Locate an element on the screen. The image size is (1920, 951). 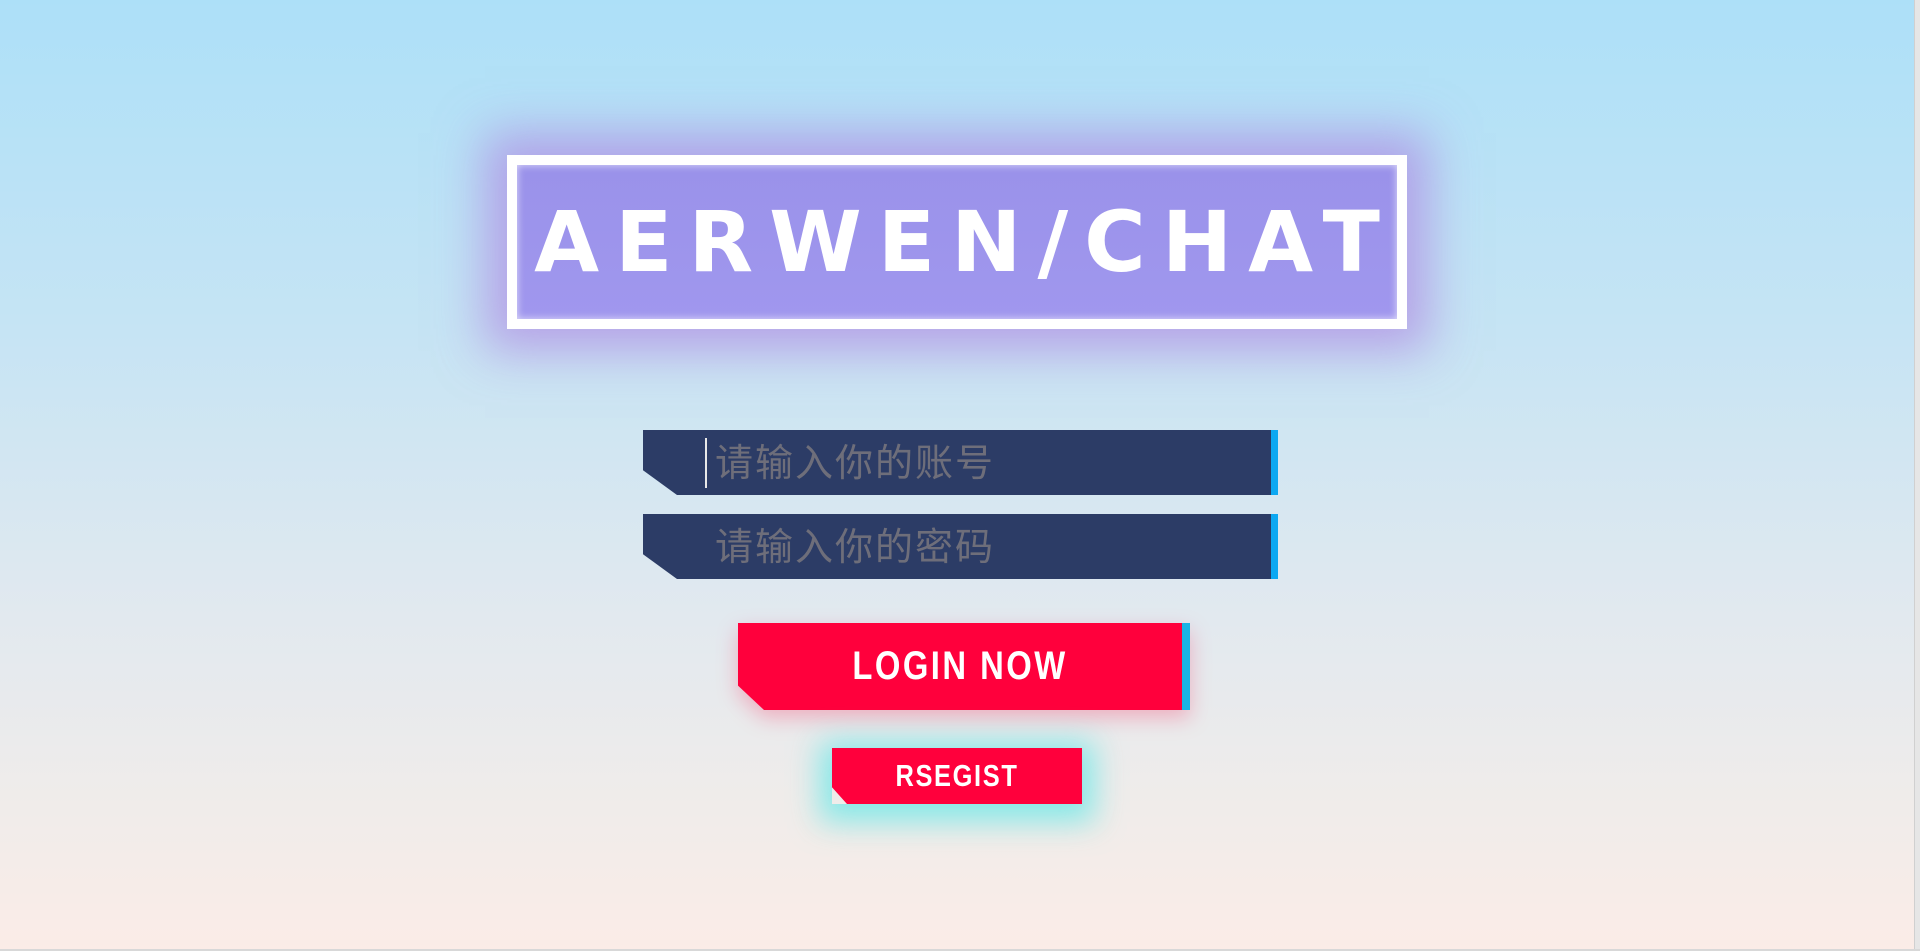
account-input is located at coordinates (975, 462).